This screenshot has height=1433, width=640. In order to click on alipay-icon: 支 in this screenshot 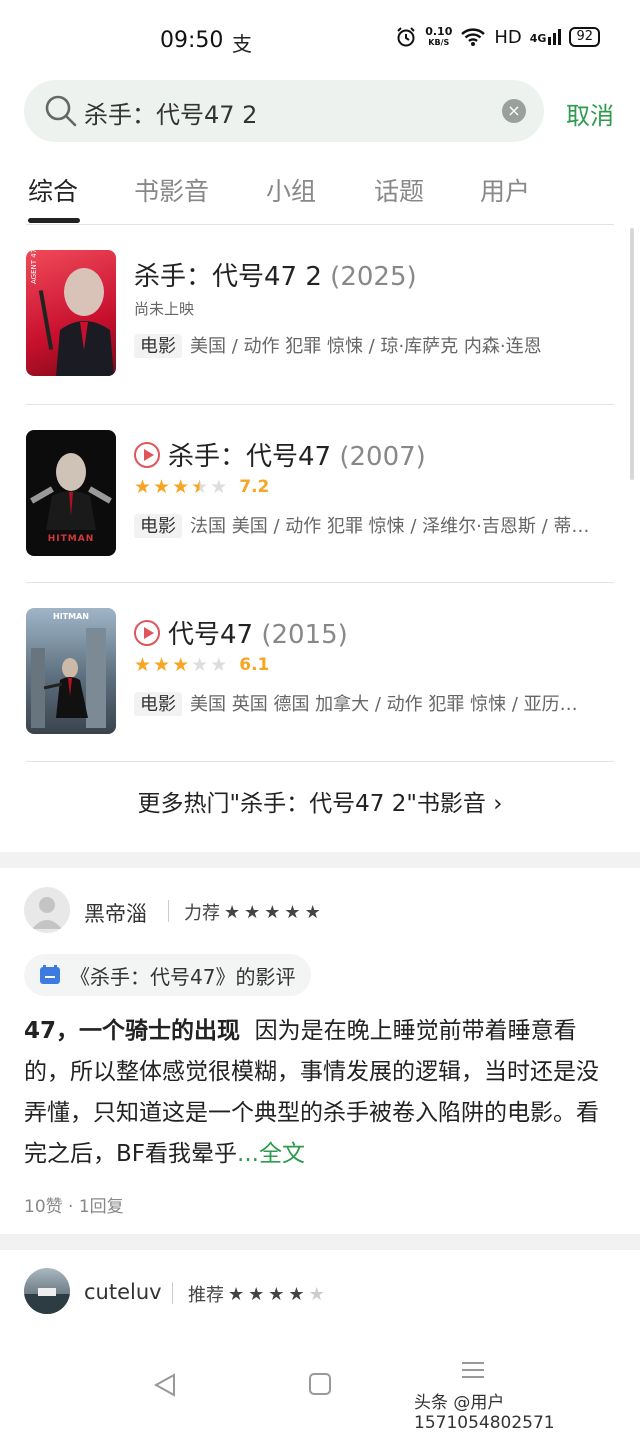, I will do `click(242, 44)`.